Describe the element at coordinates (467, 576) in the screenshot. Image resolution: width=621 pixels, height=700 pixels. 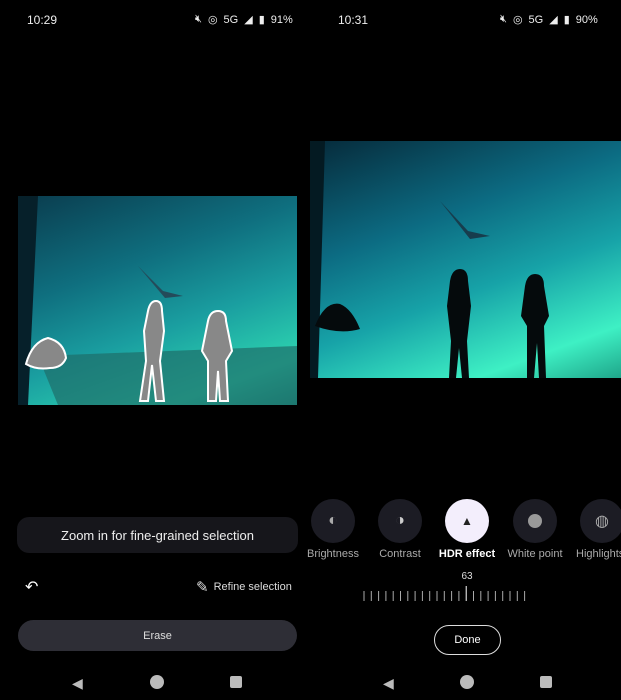
I see `slider-value: 63` at that location.